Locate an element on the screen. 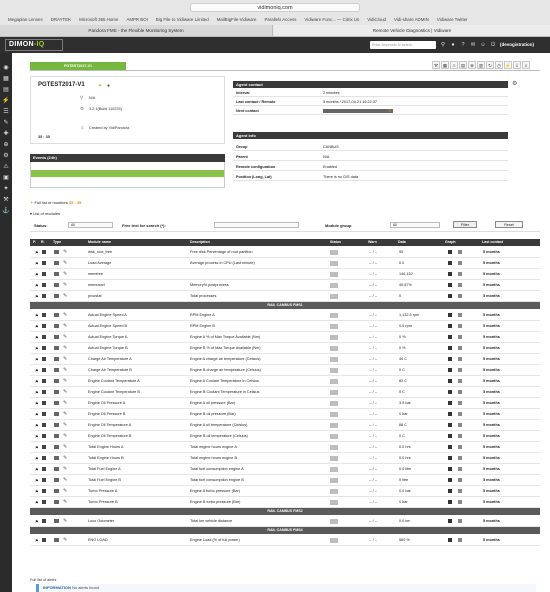 The height and width of the screenshot is (592, 550). status-select: All is located at coordinates (90, 225).